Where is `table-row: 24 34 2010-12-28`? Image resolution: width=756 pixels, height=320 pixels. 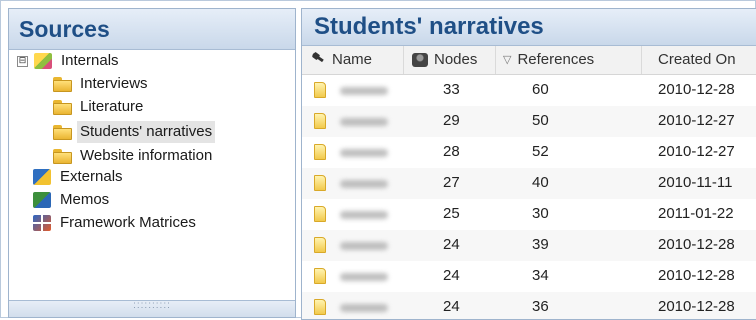 table-row: 24 34 2010-12-28 is located at coordinates (529, 277).